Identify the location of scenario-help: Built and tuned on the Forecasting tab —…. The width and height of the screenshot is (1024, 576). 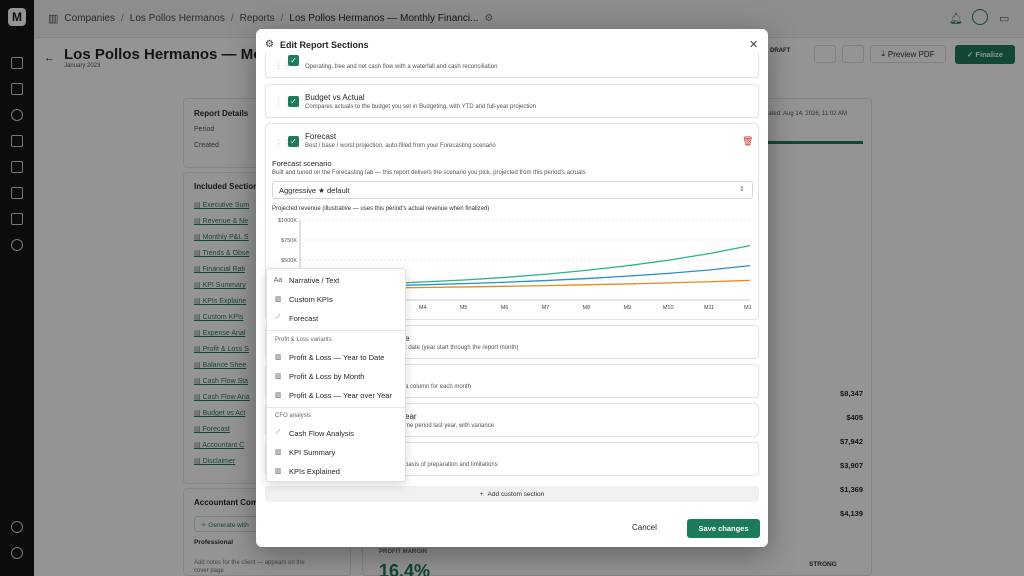
(429, 173).